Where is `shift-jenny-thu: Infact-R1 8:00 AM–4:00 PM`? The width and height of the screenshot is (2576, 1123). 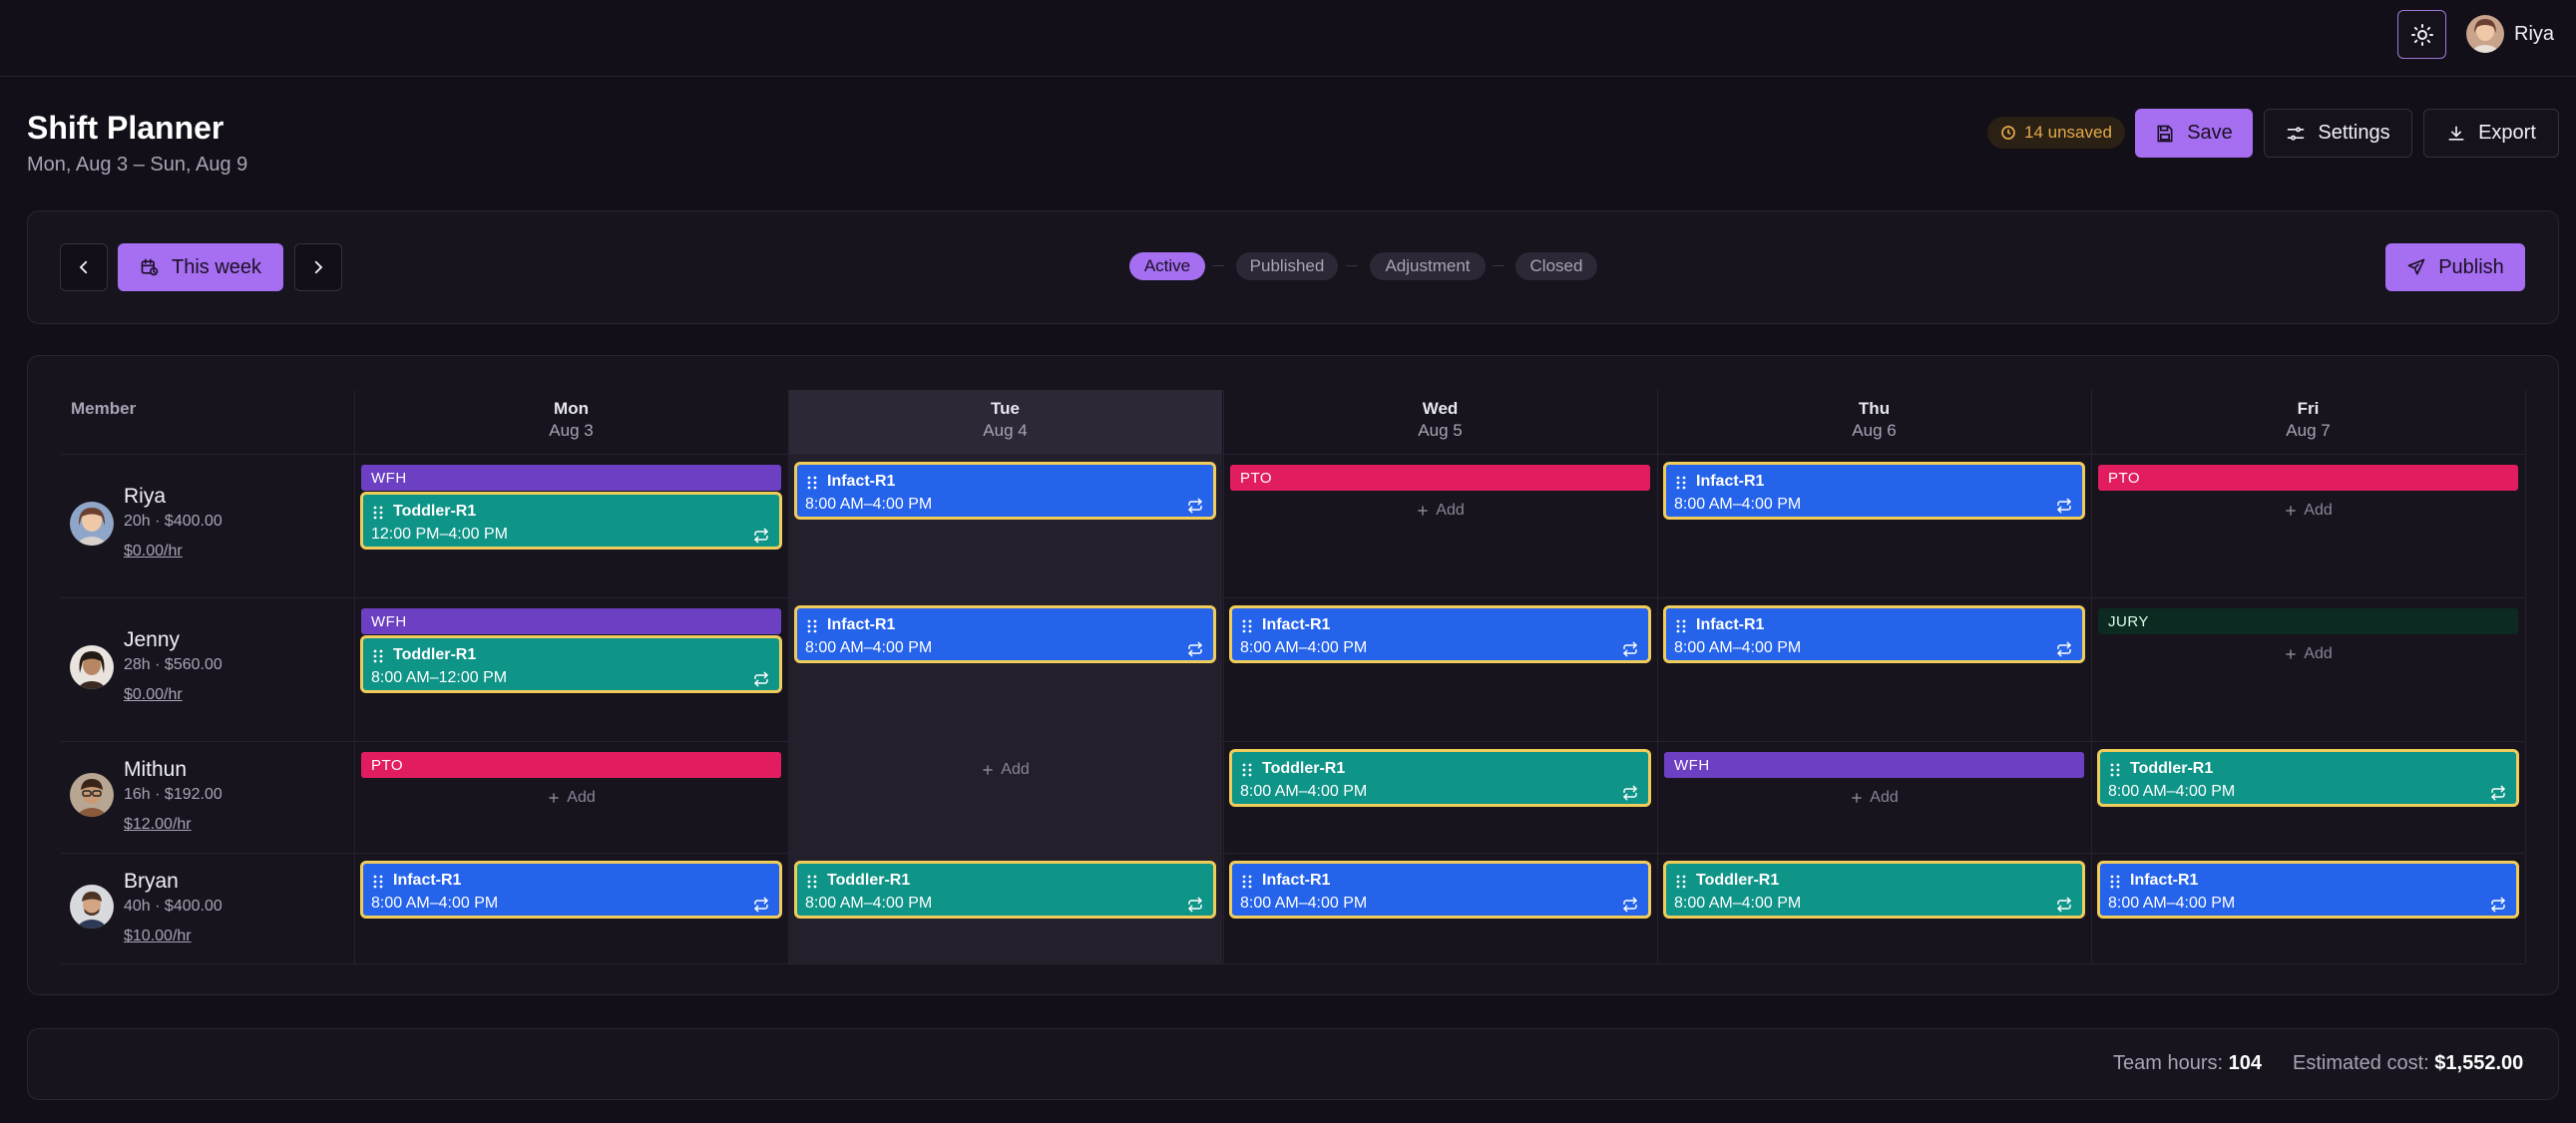
shift-jenny-thu: Infact-R1 8:00 AM–4:00 PM is located at coordinates (1874, 634).